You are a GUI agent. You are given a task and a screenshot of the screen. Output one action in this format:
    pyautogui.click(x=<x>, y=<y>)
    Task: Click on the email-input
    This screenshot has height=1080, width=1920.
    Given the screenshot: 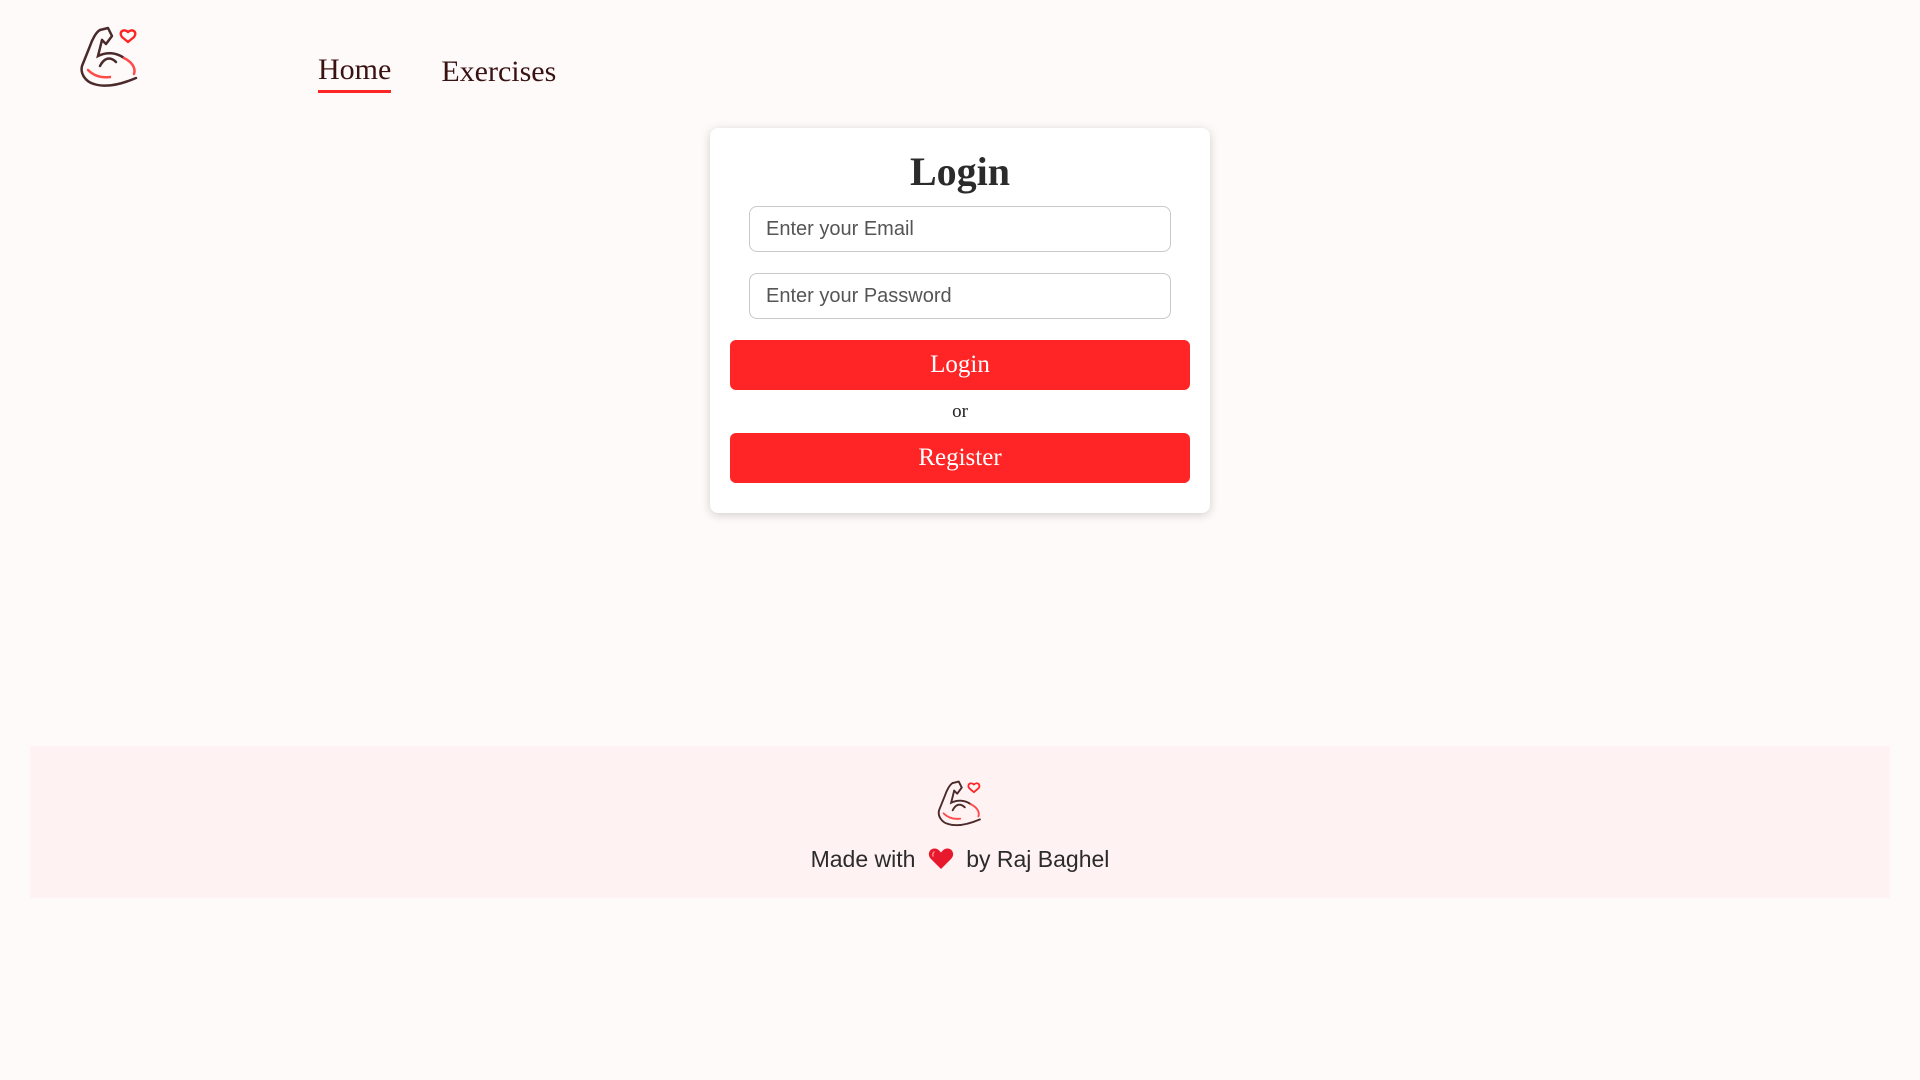 What is the action you would take?
    pyautogui.click(x=960, y=229)
    